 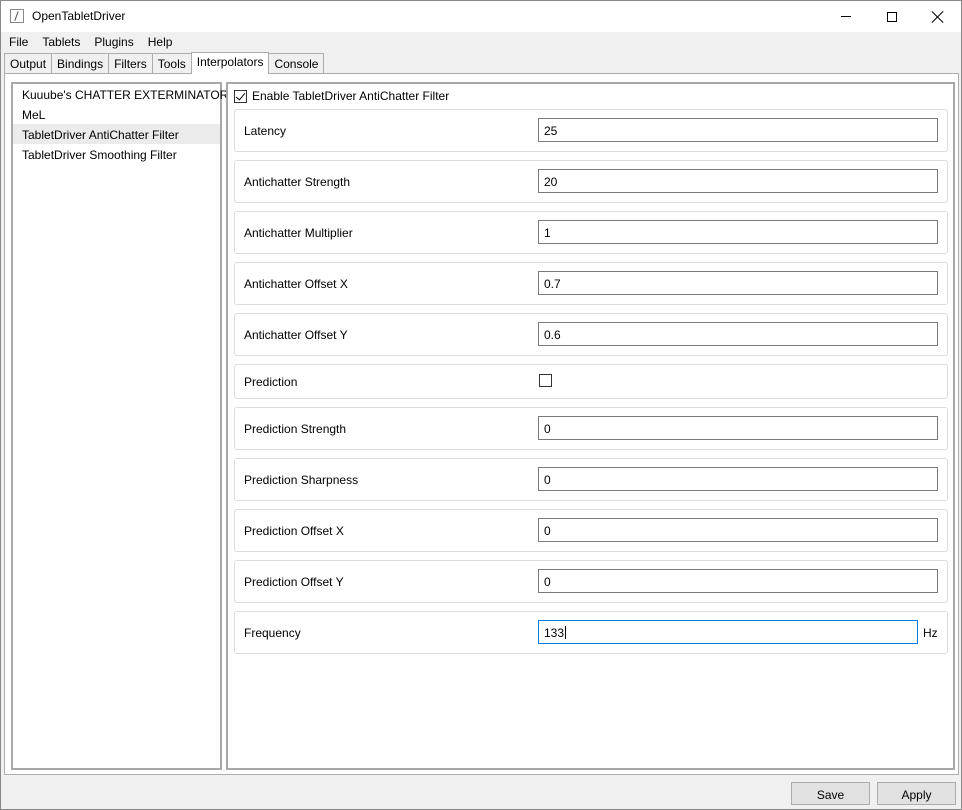 What do you see at coordinates (79, 16) in the screenshot?
I see `window-title: OpenTabletDriver` at bounding box center [79, 16].